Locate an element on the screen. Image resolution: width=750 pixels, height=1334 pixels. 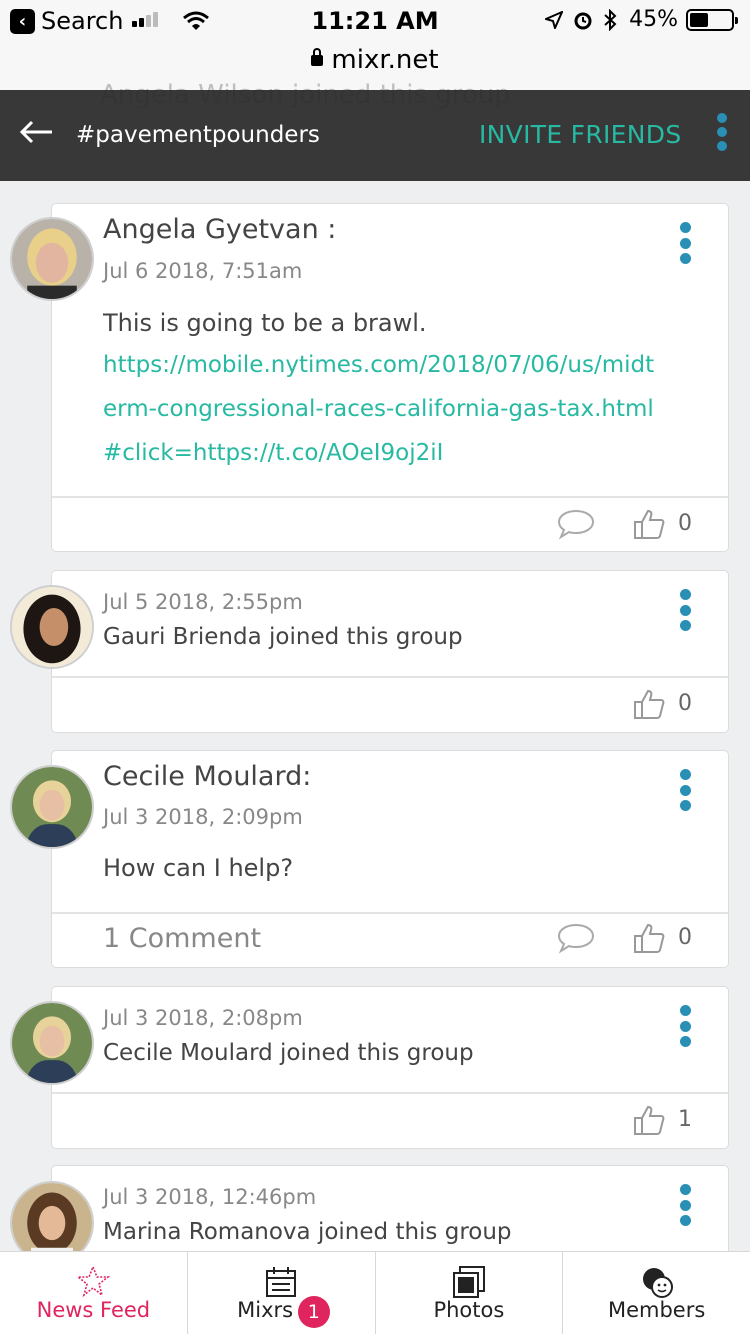
post-author: Angela Gyetvan : is located at coordinates (219, 229).